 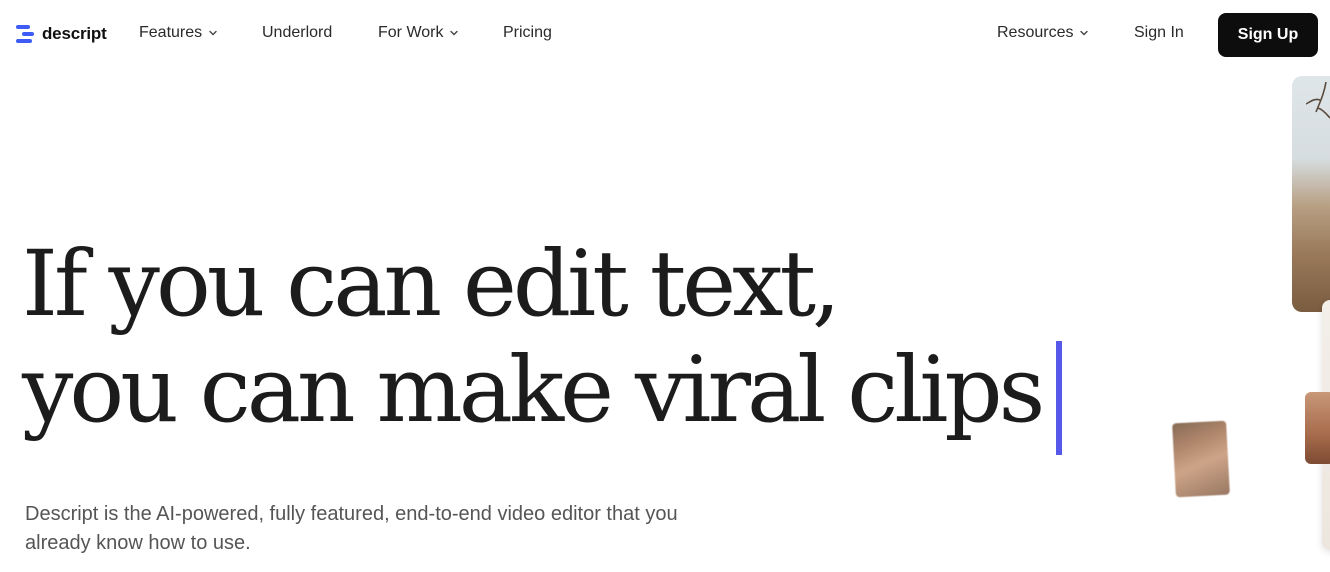 I want to click on descript-logo: descript, so click(x=61, y=34).